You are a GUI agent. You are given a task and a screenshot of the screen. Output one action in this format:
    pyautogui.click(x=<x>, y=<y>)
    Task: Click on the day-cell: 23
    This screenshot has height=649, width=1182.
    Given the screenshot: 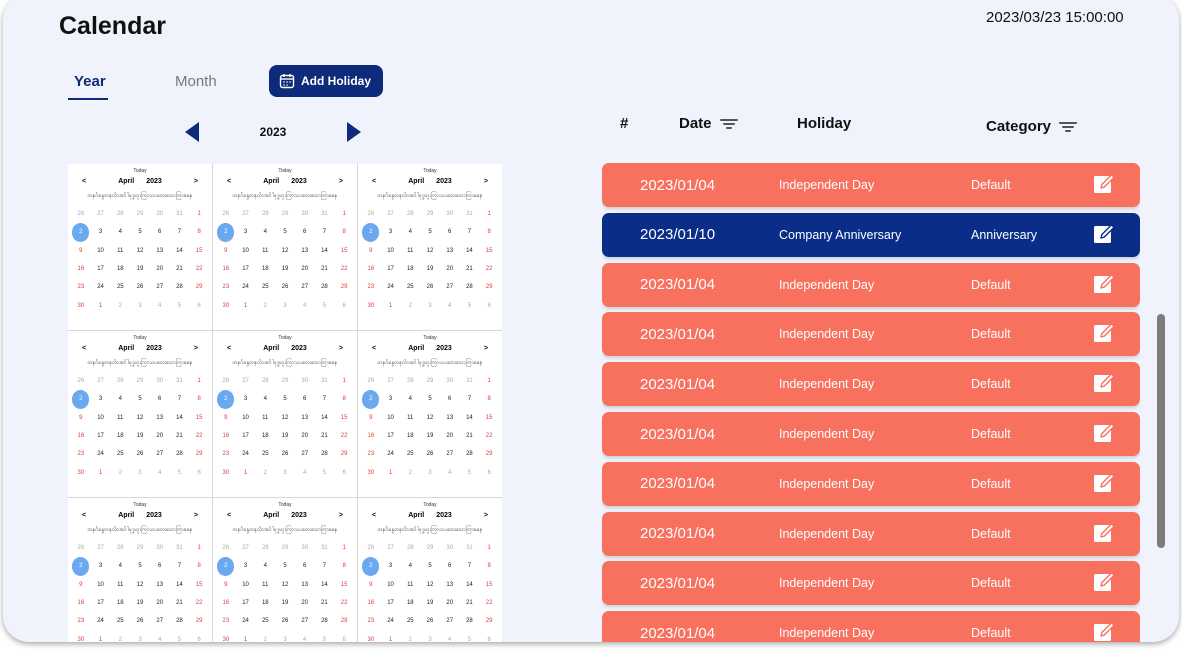 What is the action you would take?
    pyautogui.click(x=81, y=621)
    